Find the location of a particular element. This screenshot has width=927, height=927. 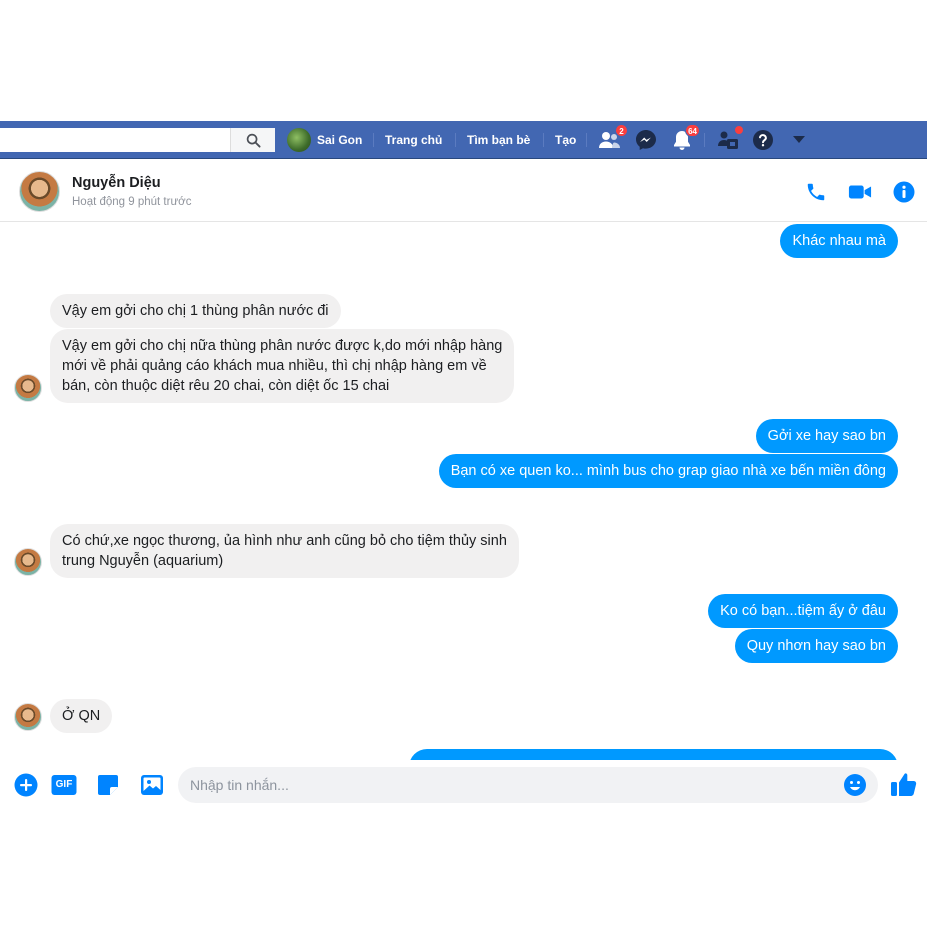

message-outgoing-partial is located at coordinates (653, 754).